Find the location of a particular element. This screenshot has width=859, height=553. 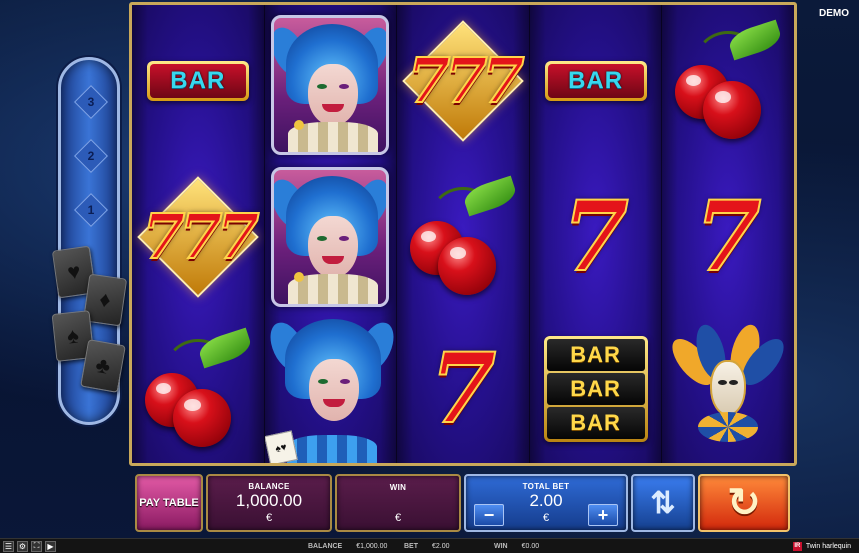

status-win: WIN €0.00 is located at coordinates (517, 546).